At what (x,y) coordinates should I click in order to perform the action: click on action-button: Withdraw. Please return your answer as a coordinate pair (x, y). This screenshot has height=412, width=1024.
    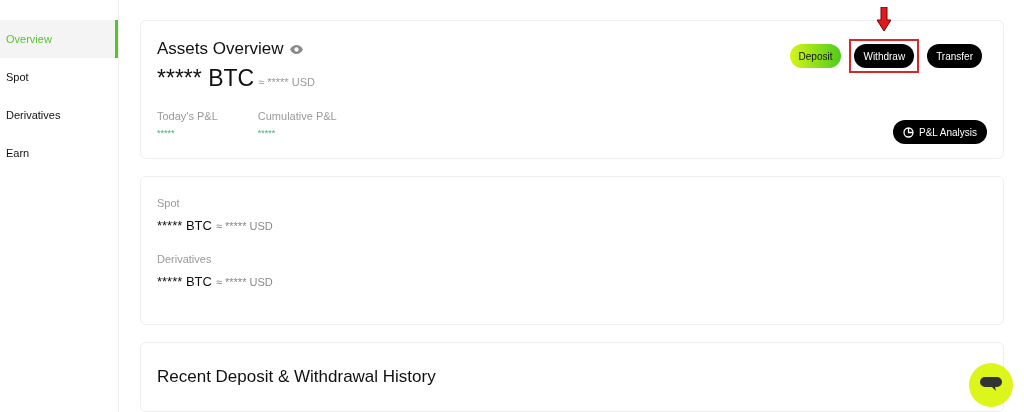
    Looking at the image, I should click on (884, 56).